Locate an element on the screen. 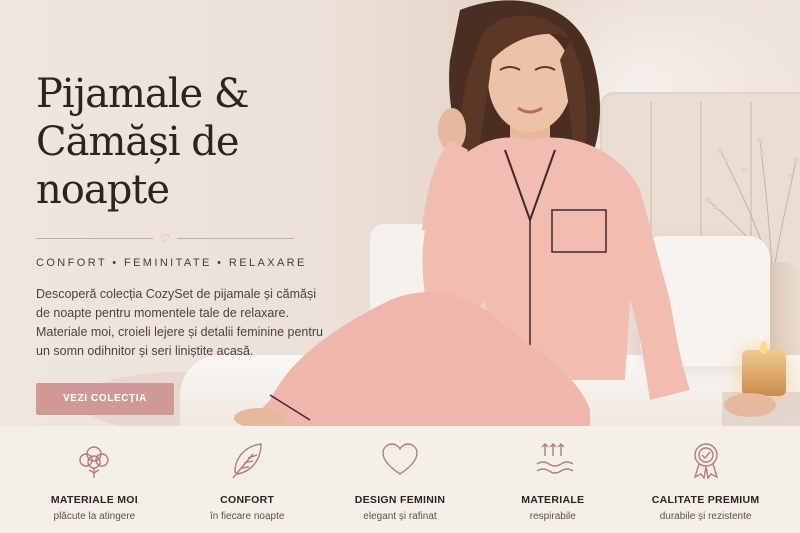  cotton-flower-icon is located at coordinates (94, 462).